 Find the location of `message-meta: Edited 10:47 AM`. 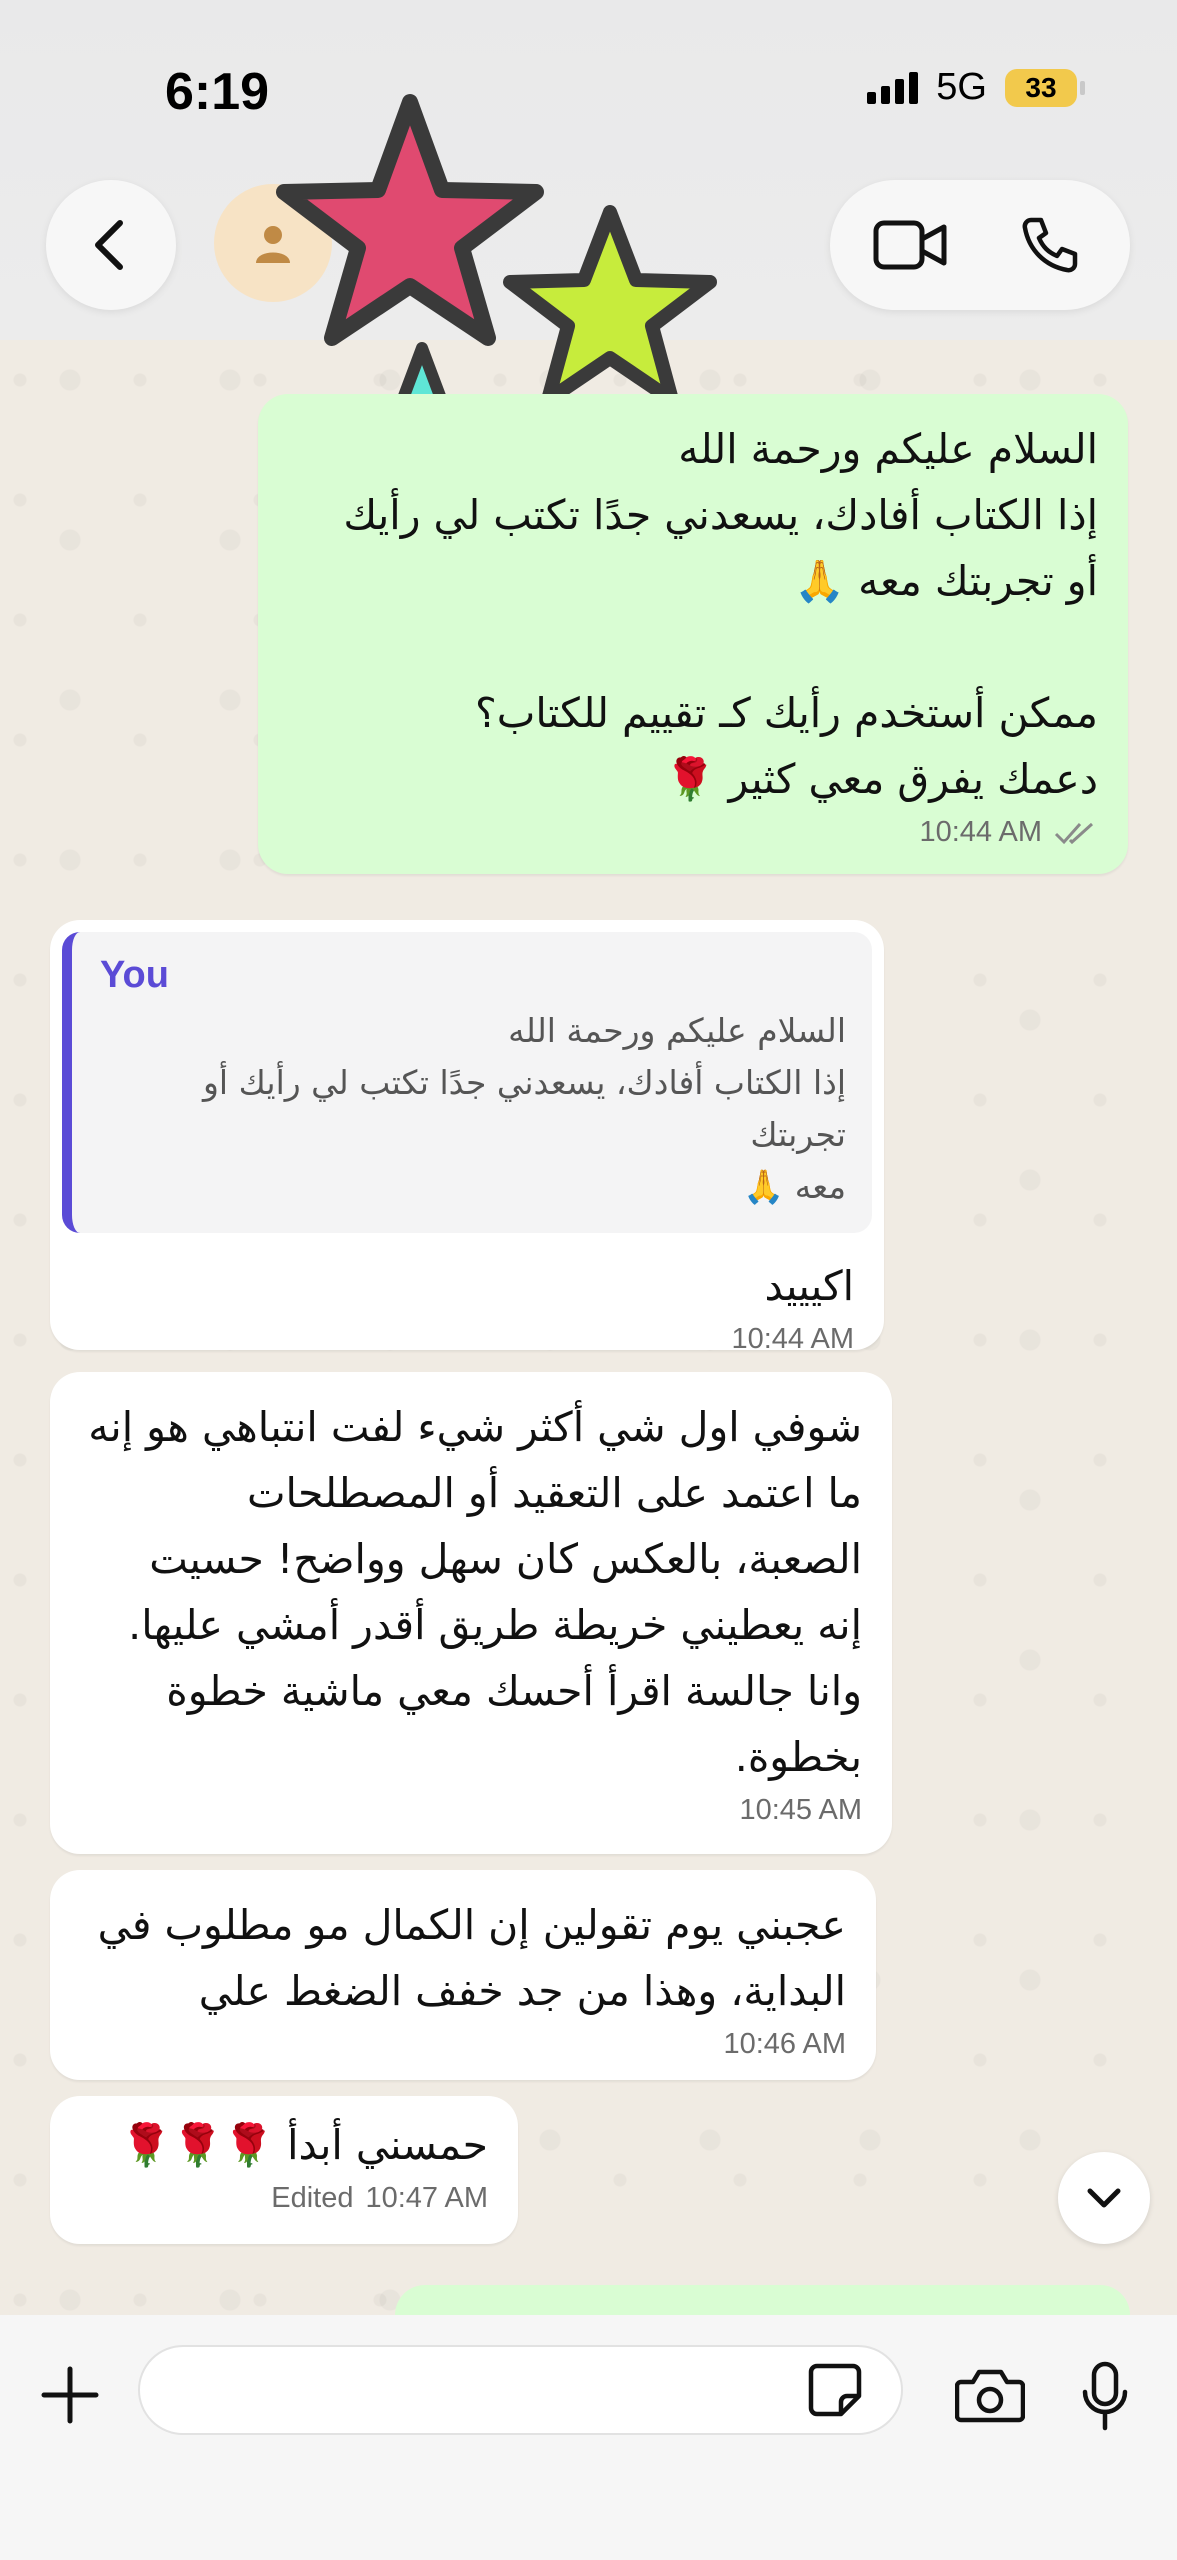

message-meta: Edited 10:47 AM is located at coordinates (284, 2198).